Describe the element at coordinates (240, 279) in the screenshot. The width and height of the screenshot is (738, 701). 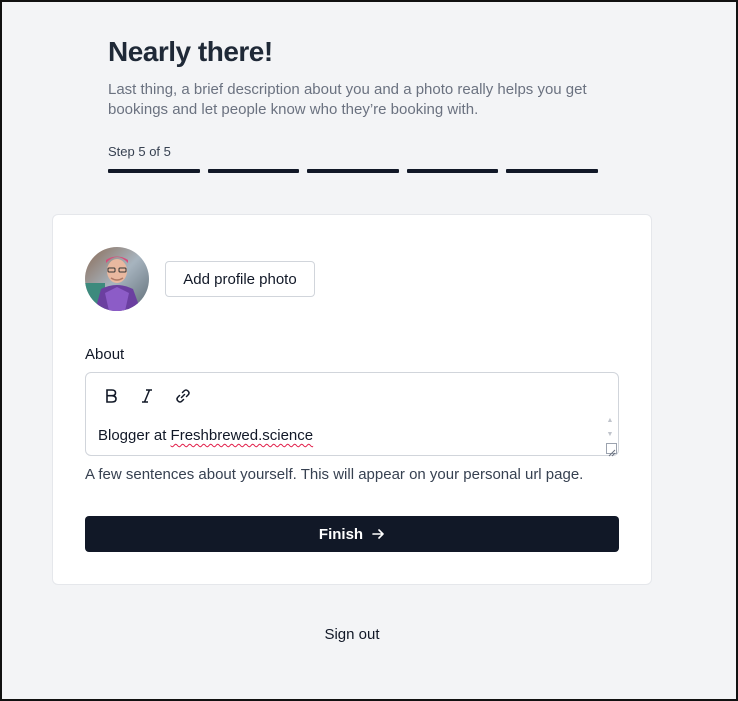
I see `add-profile-photo-button: Add profile photo` at that location.